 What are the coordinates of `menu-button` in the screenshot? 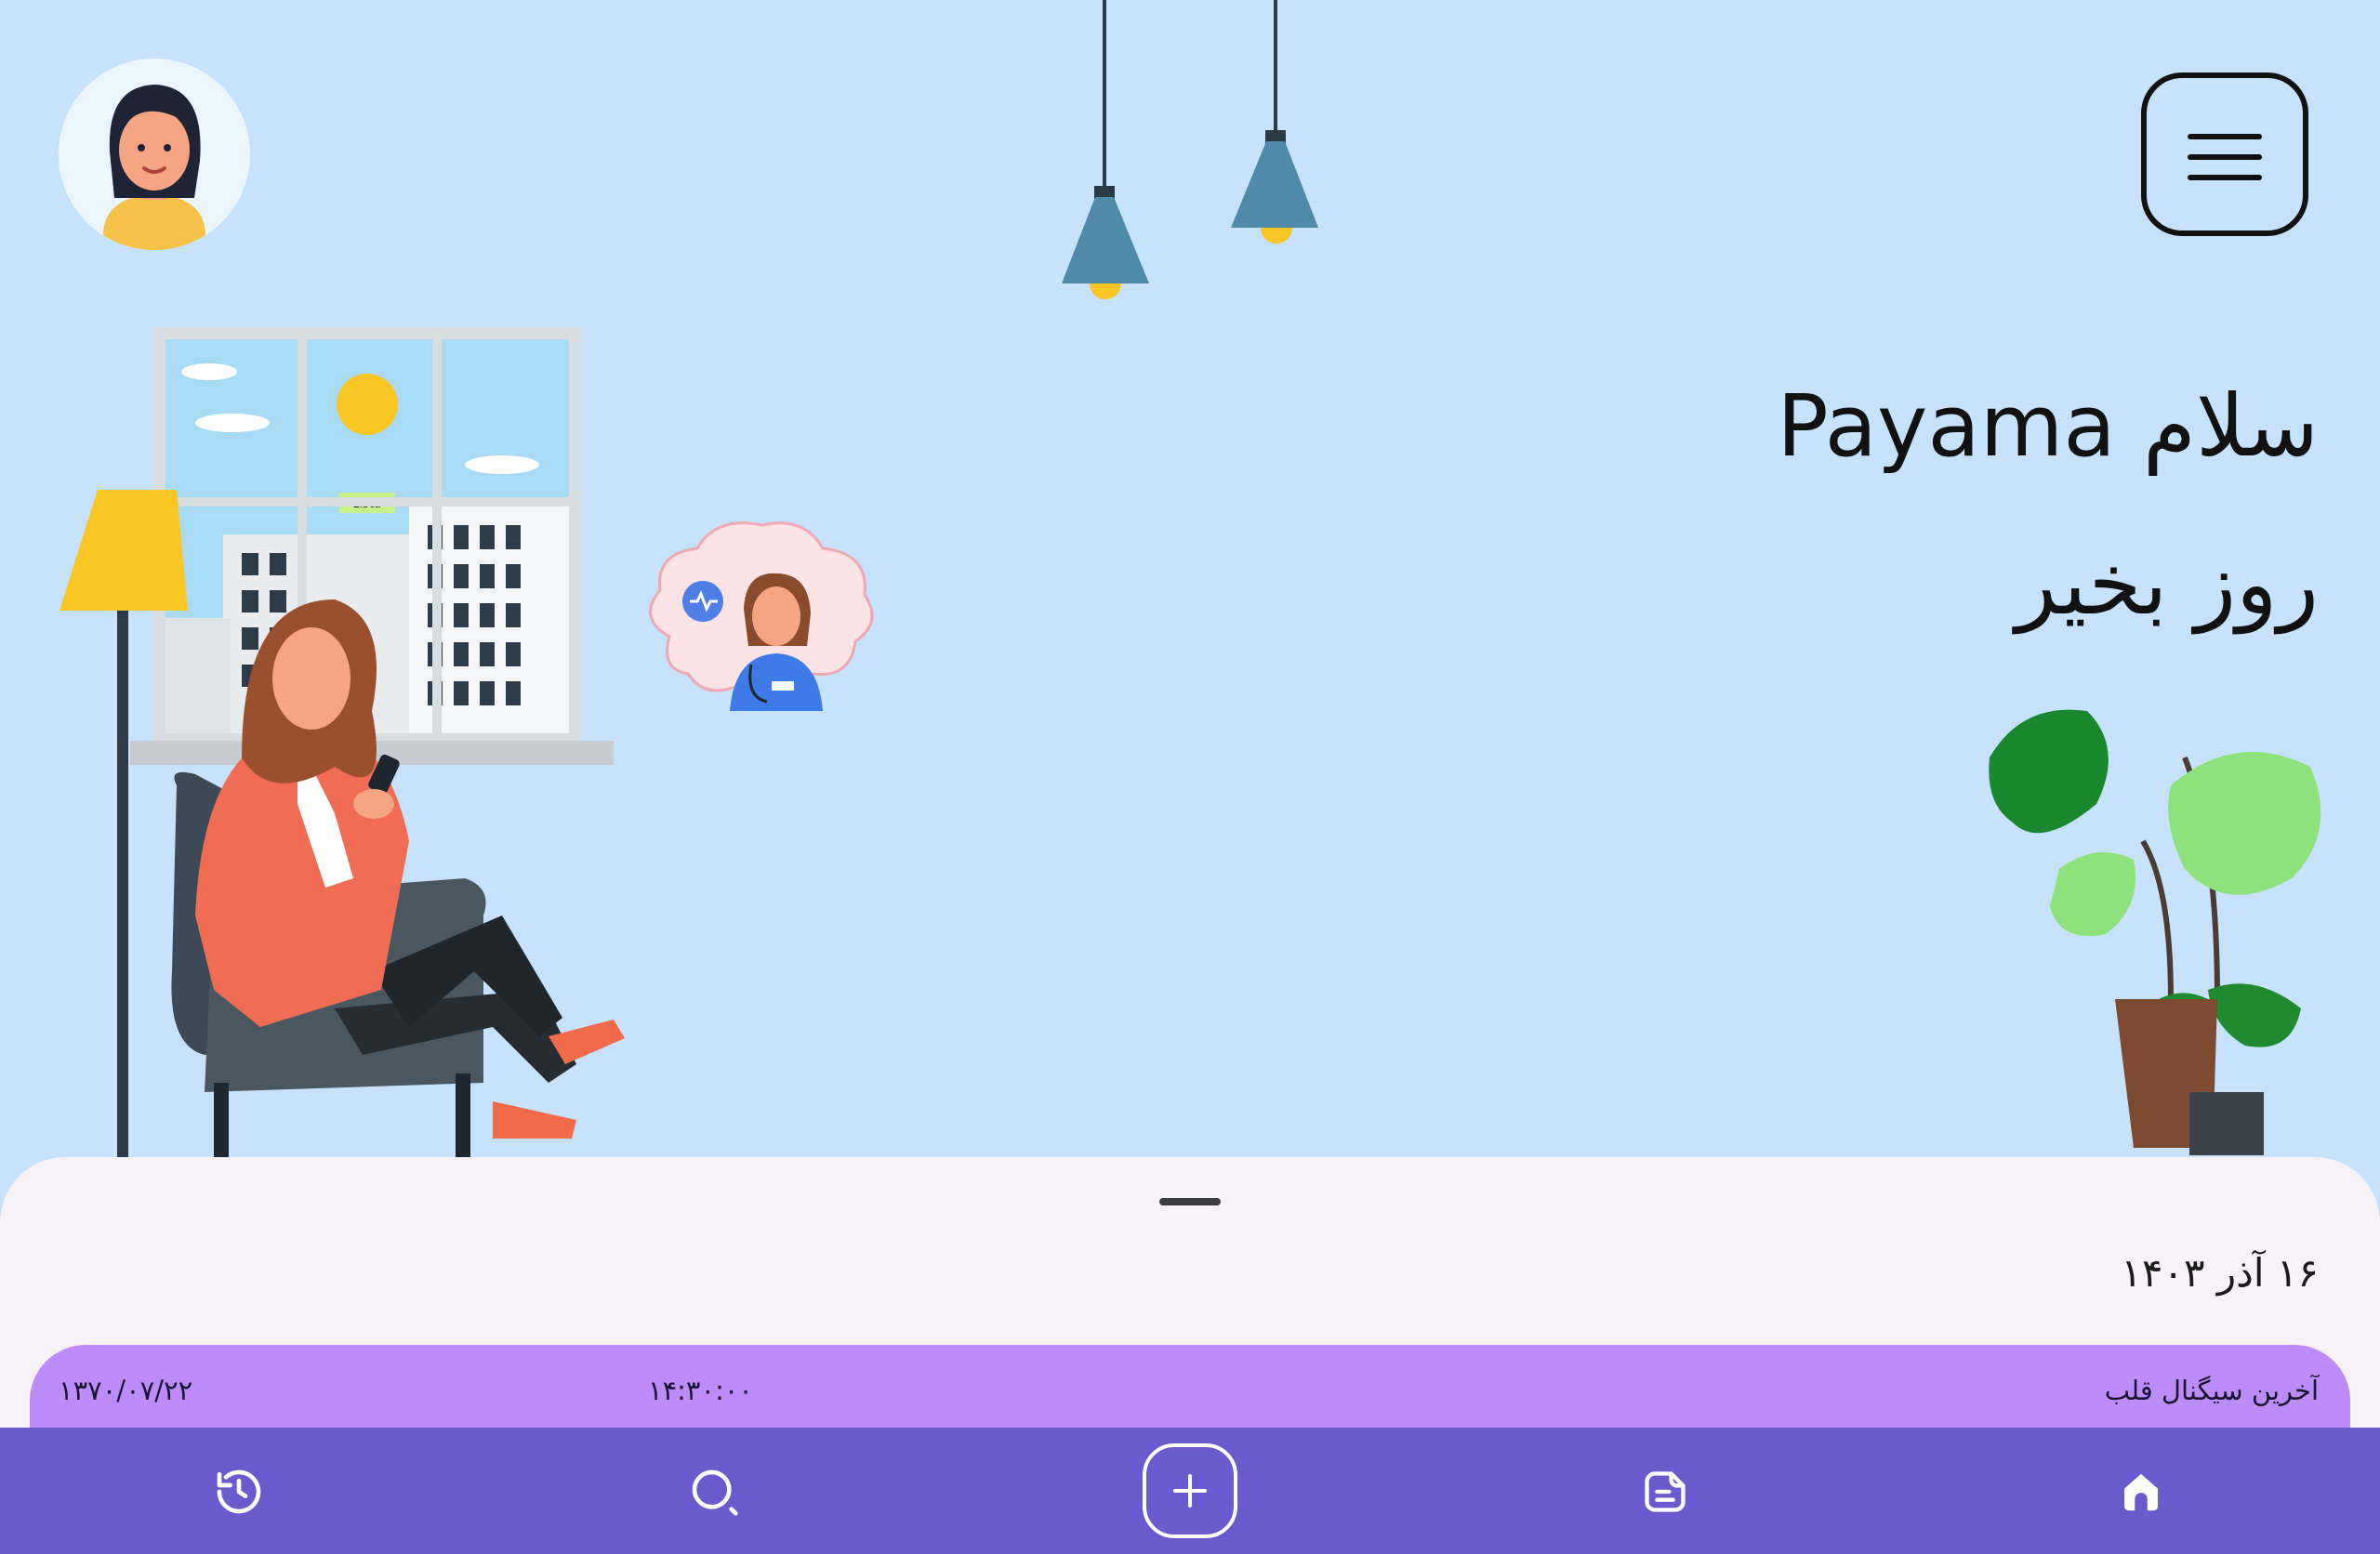 It's located at (2224, 154).